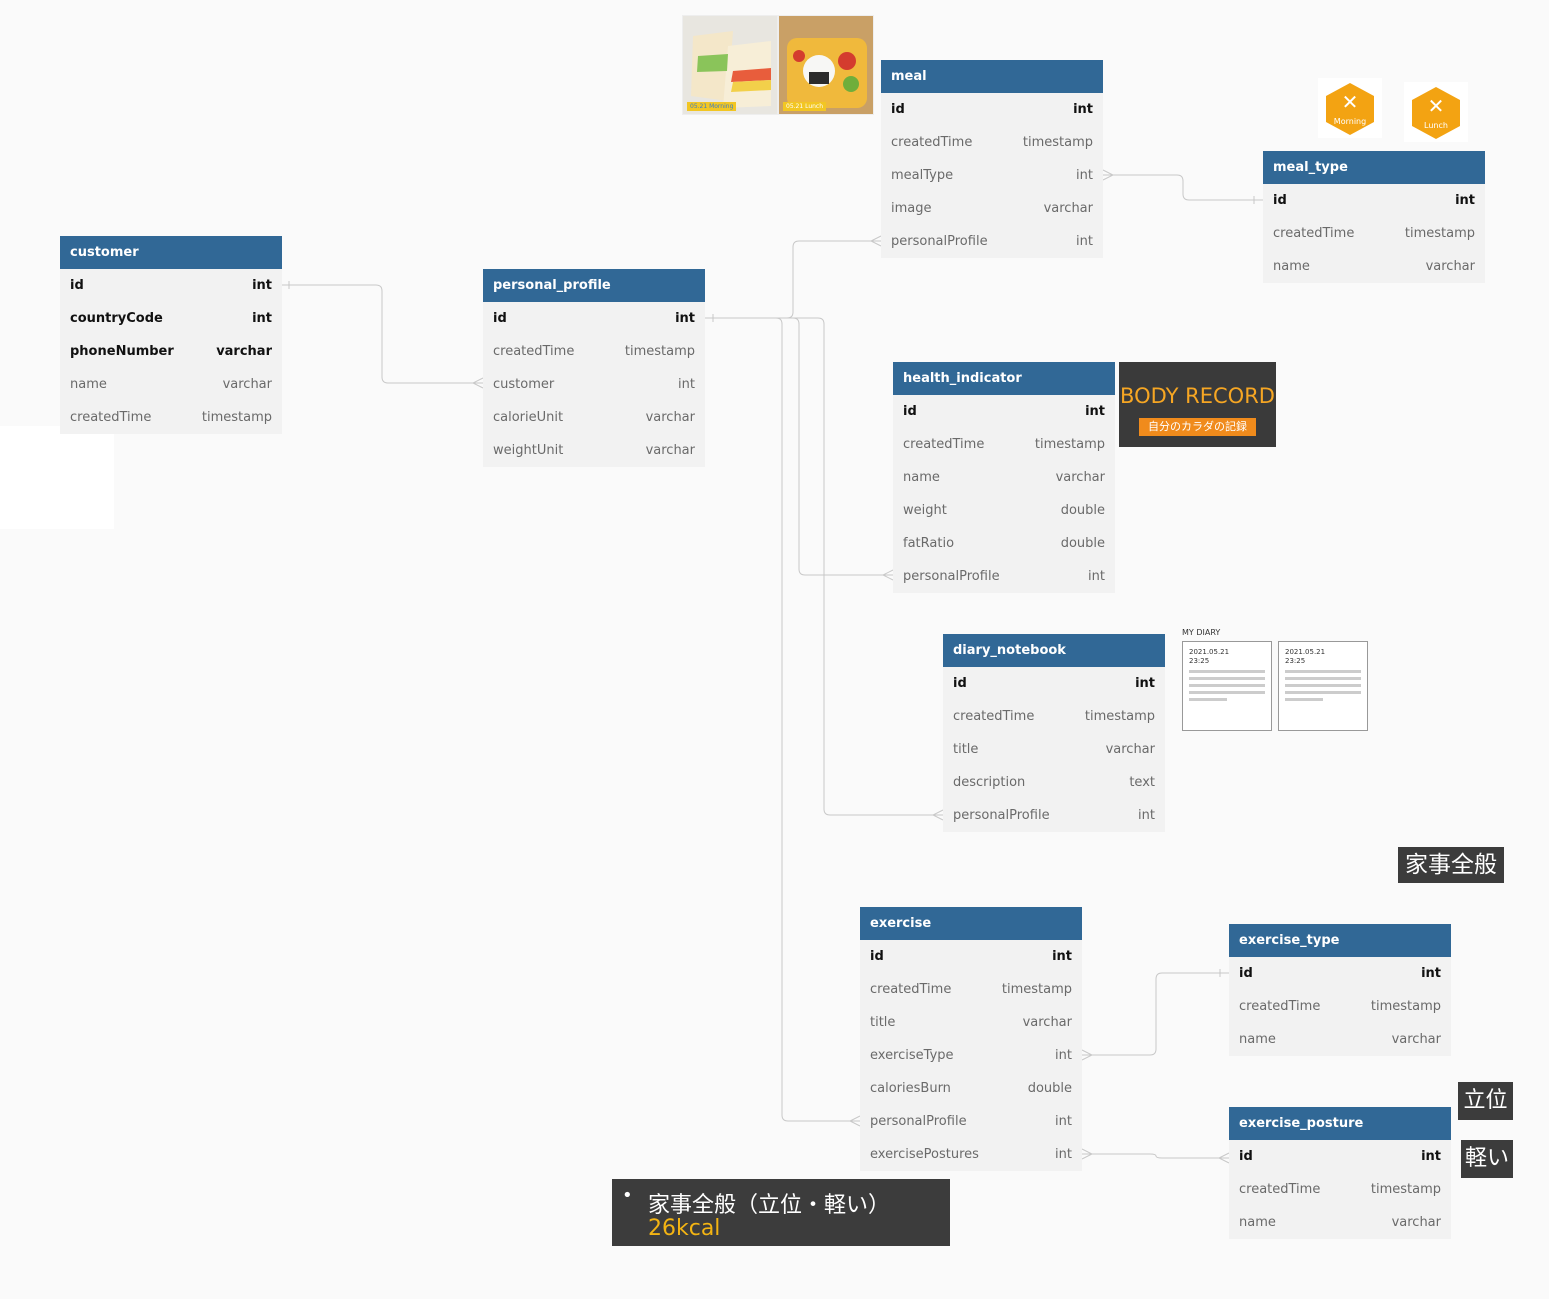  Describe the element at coordinates (1436, 125) in the screenshot. I see `lunch-badge-label: Lunch` at that location.